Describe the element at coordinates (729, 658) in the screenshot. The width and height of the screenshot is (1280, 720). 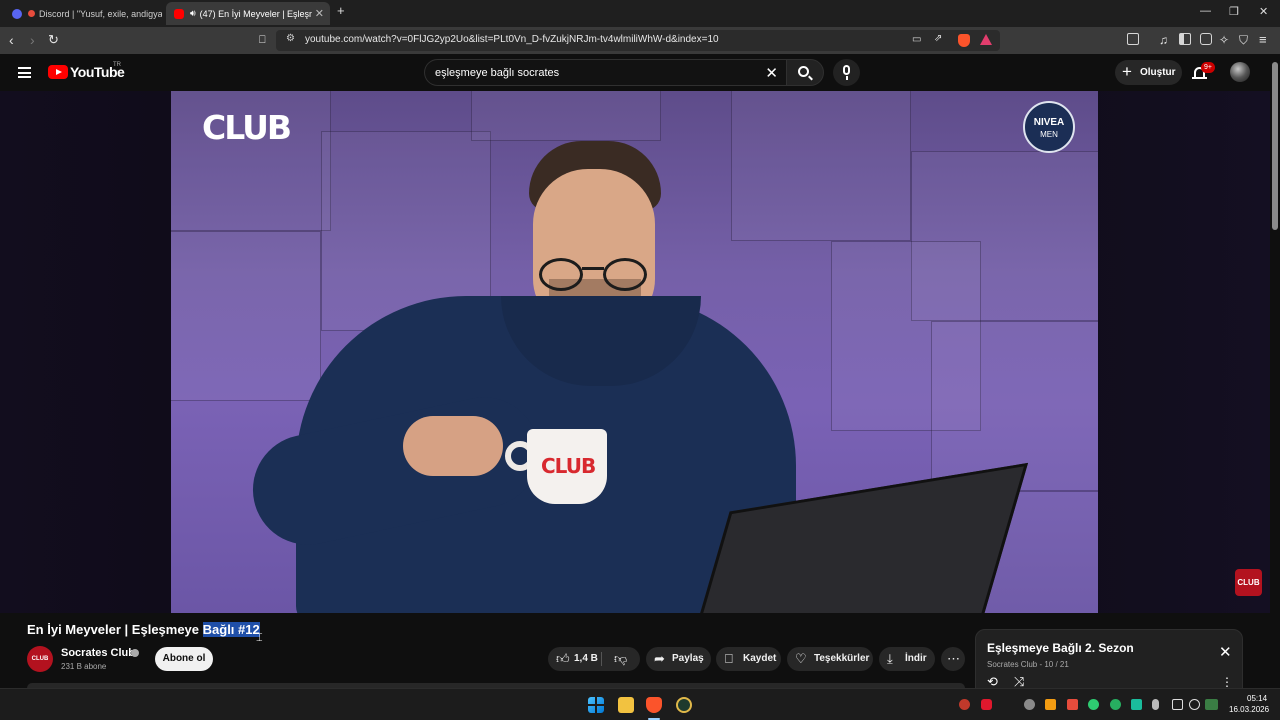
I see `bookmark-save-icon: ⎕` at that location.